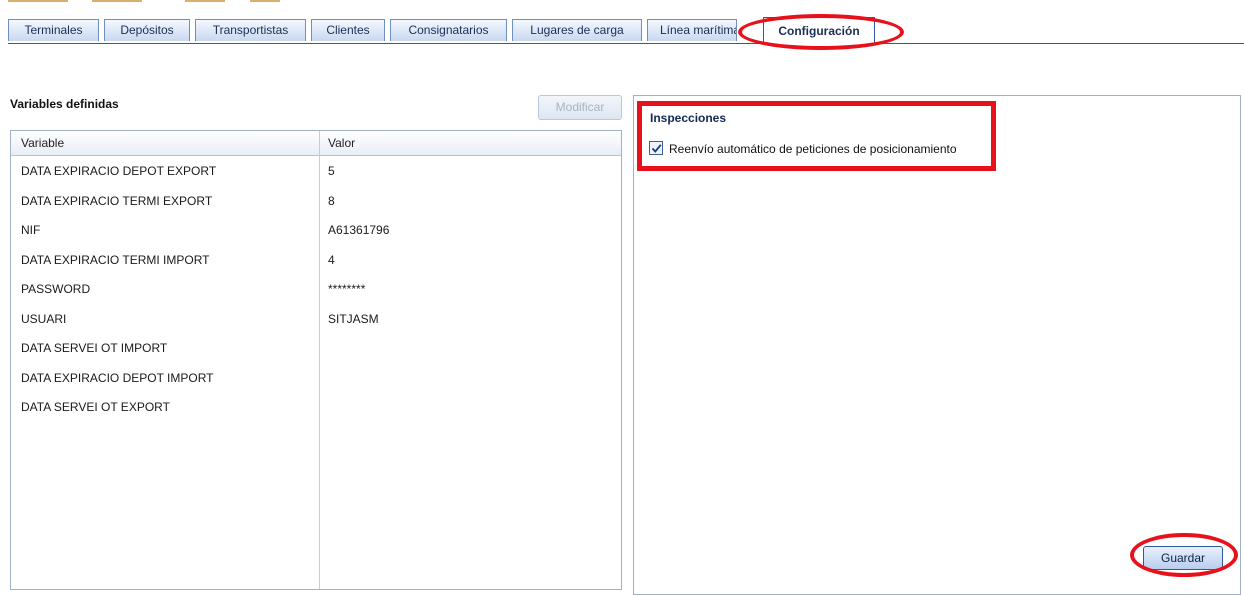 The image size is (1244, 595). What do you see at coordinates (688, 118) in the screenshot?
I see `section-title-inspecciones: Inspecciones` at bounding box center [688, 118].